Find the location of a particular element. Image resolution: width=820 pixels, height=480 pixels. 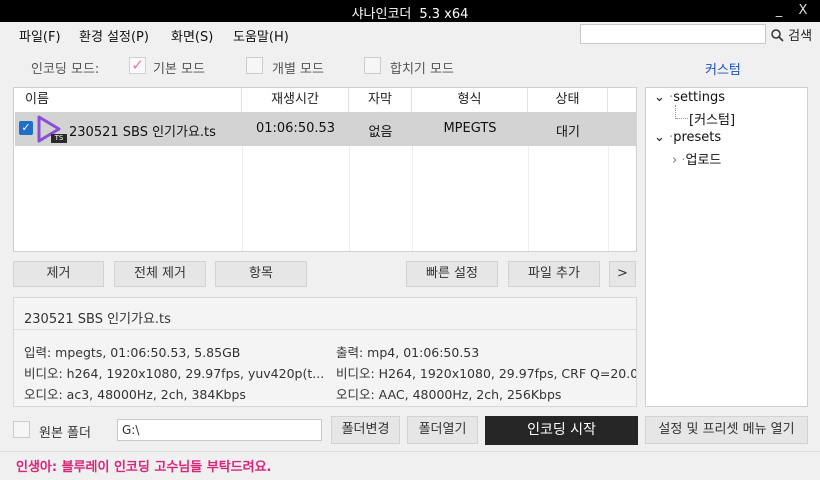

tree-node-custom: [커스텀] is located at coordinates (712, 118).